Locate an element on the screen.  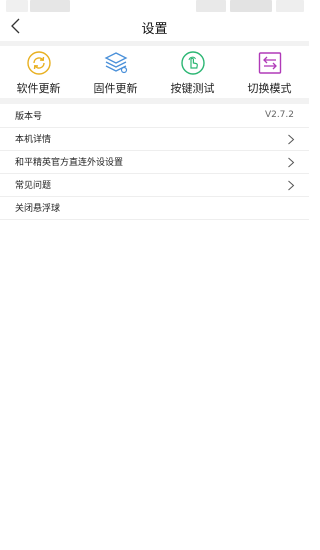
nav-bar: 设置 is located at coordinates (154, 27).